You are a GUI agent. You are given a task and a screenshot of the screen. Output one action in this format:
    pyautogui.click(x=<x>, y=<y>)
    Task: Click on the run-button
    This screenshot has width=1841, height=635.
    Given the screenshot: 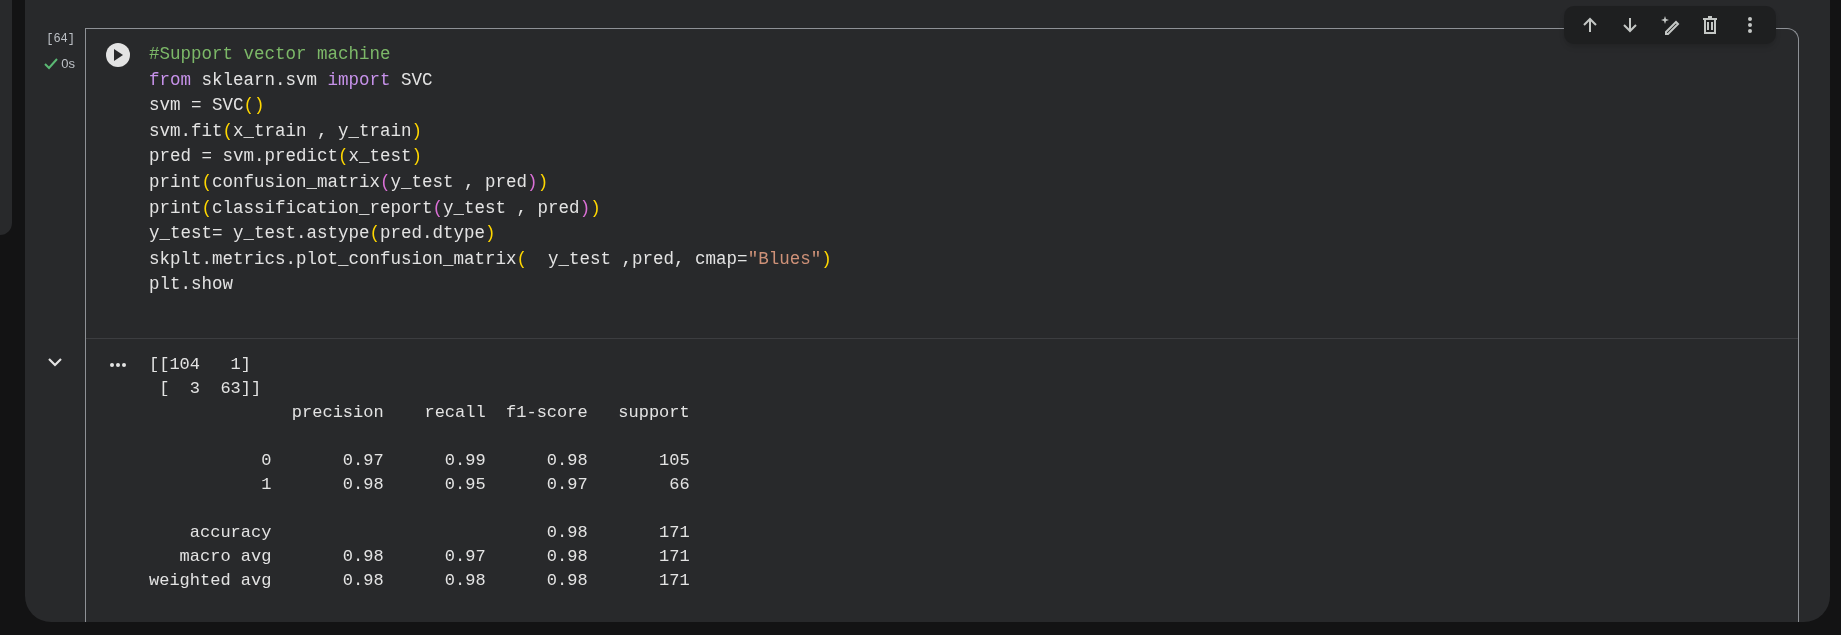 What is the action you would take?
    pyautogui.click(x=117, y=55)
    